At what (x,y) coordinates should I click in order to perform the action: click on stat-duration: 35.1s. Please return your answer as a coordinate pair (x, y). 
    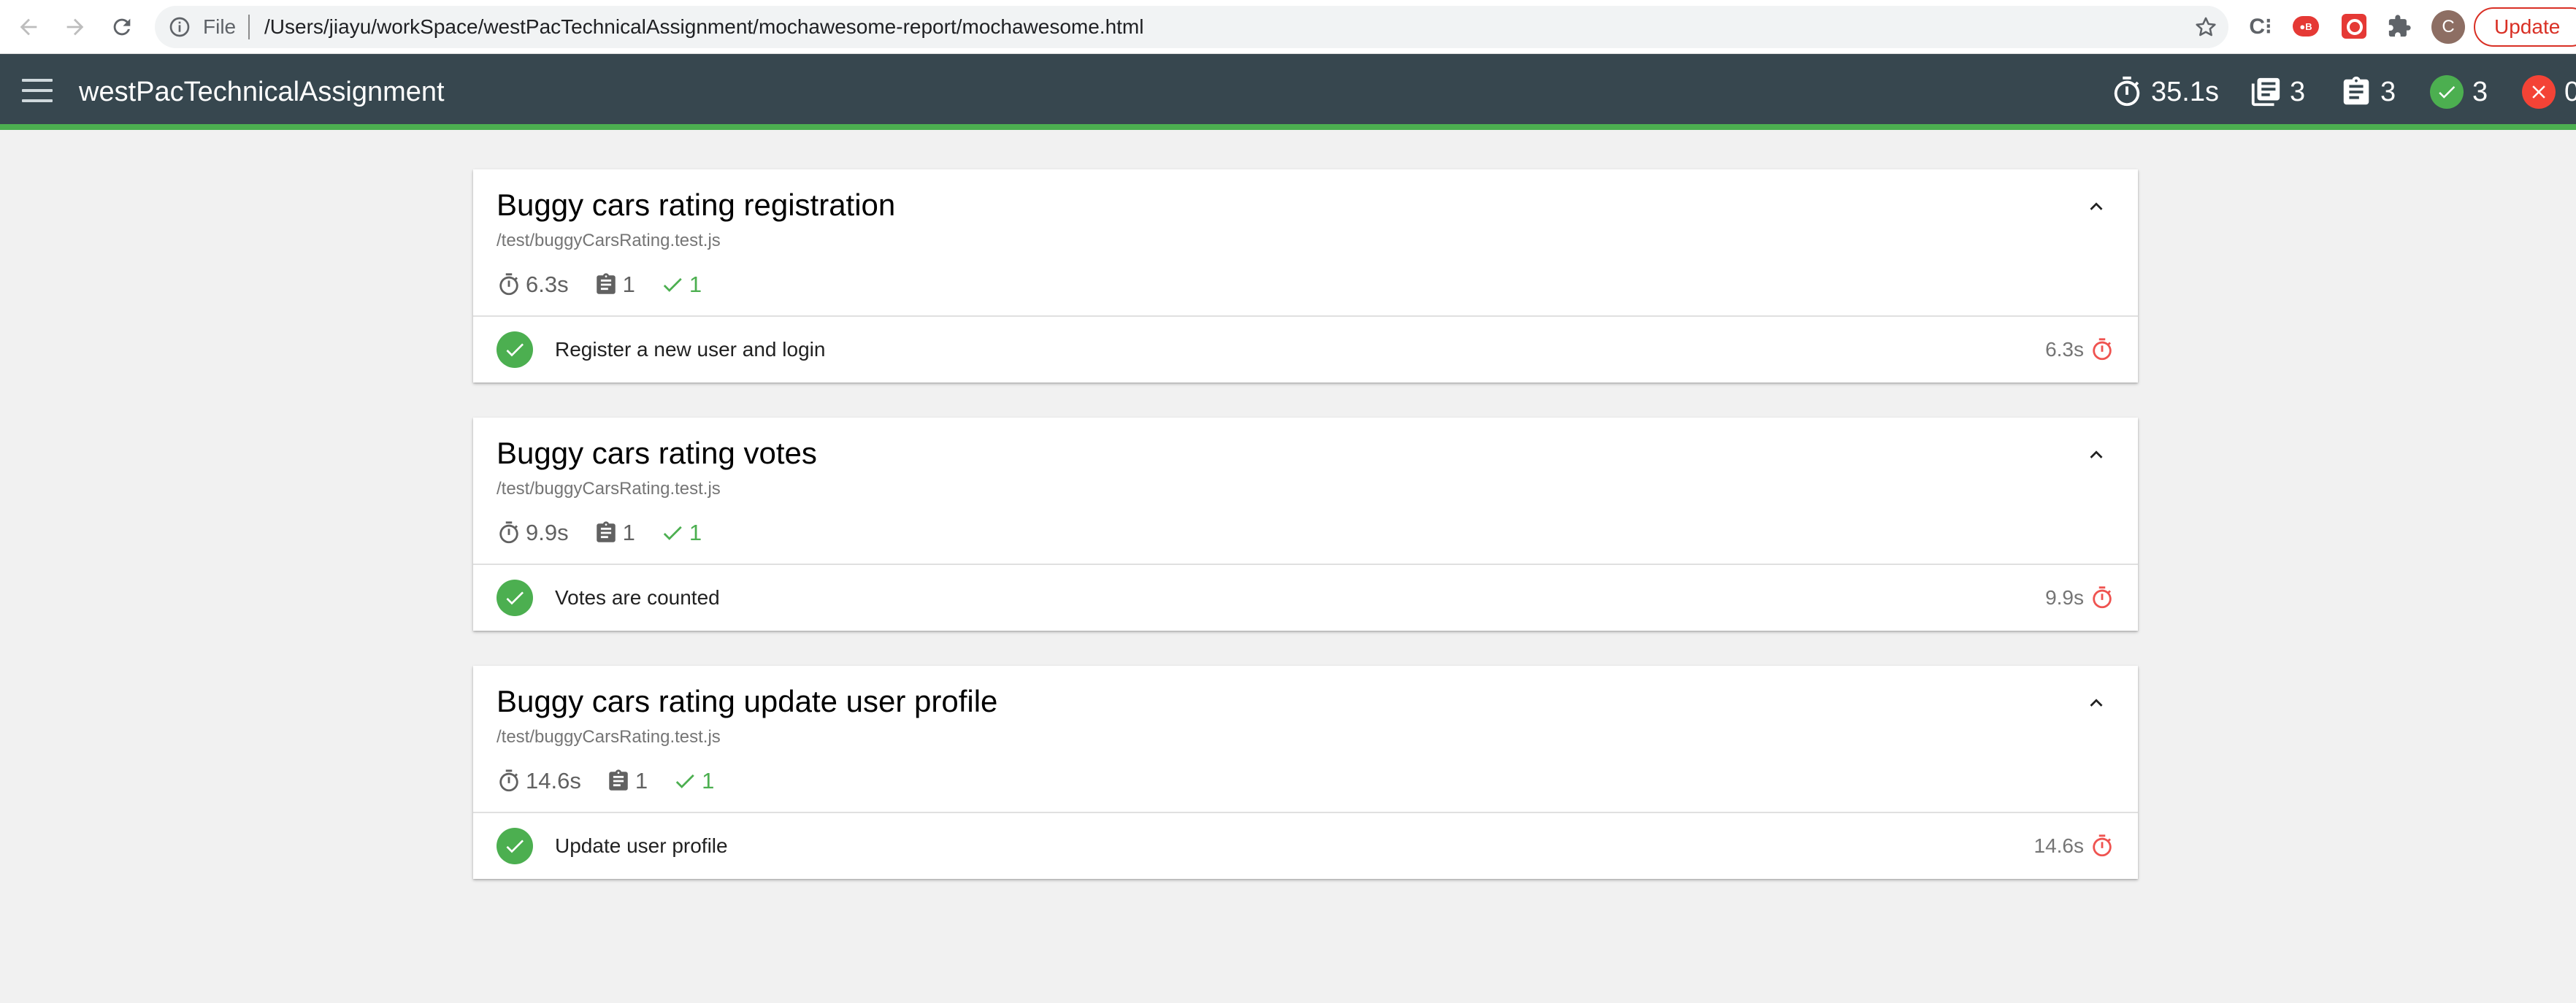
    Looking at the image, I should click on (2164, 92).